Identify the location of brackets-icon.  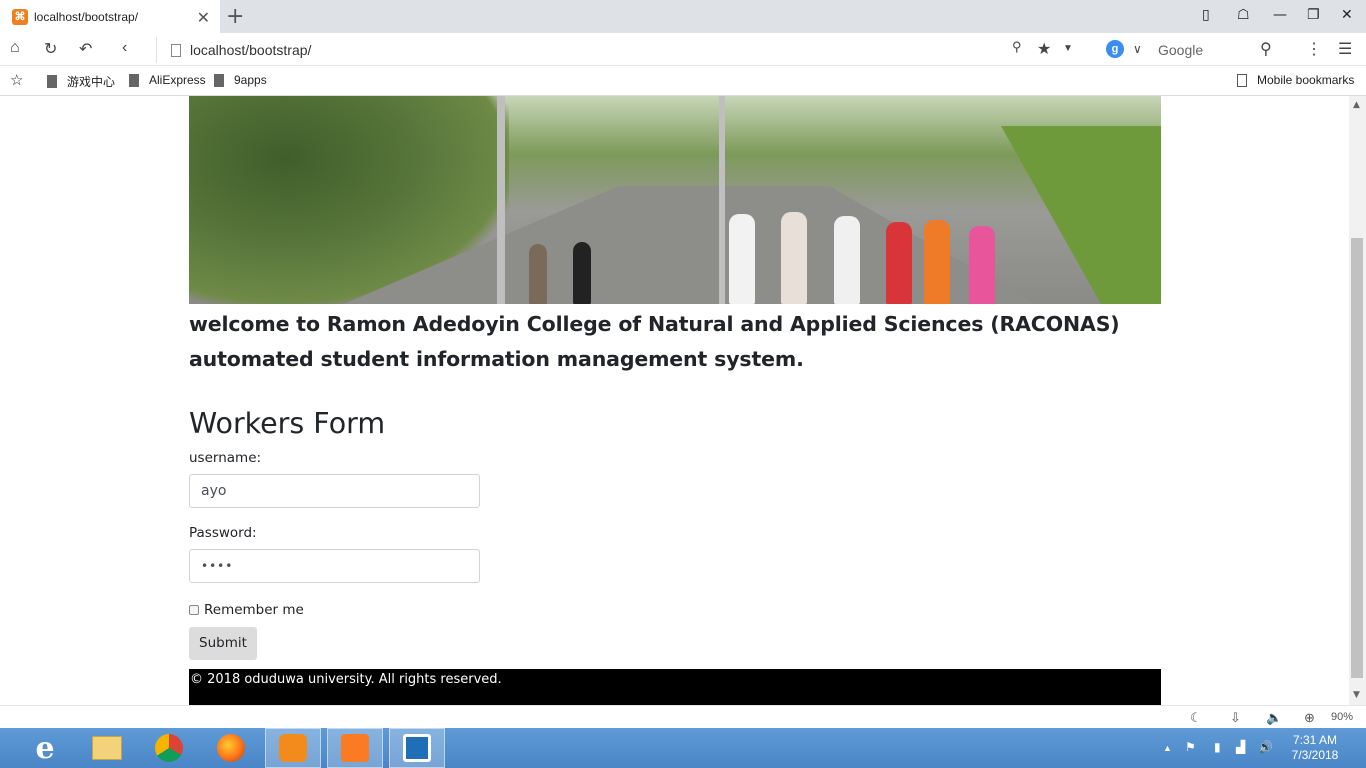
(417, 748).